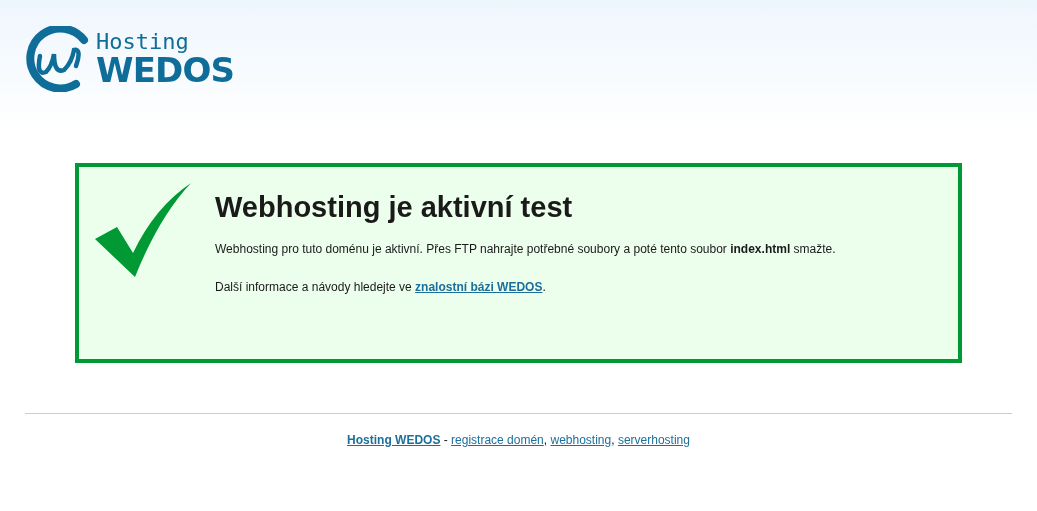 The height and width of the screenshot is (511, 1037). Describe the element at coordinates (497, 440) in the screenshot. I see `footer-link: registrace domén` at that location.